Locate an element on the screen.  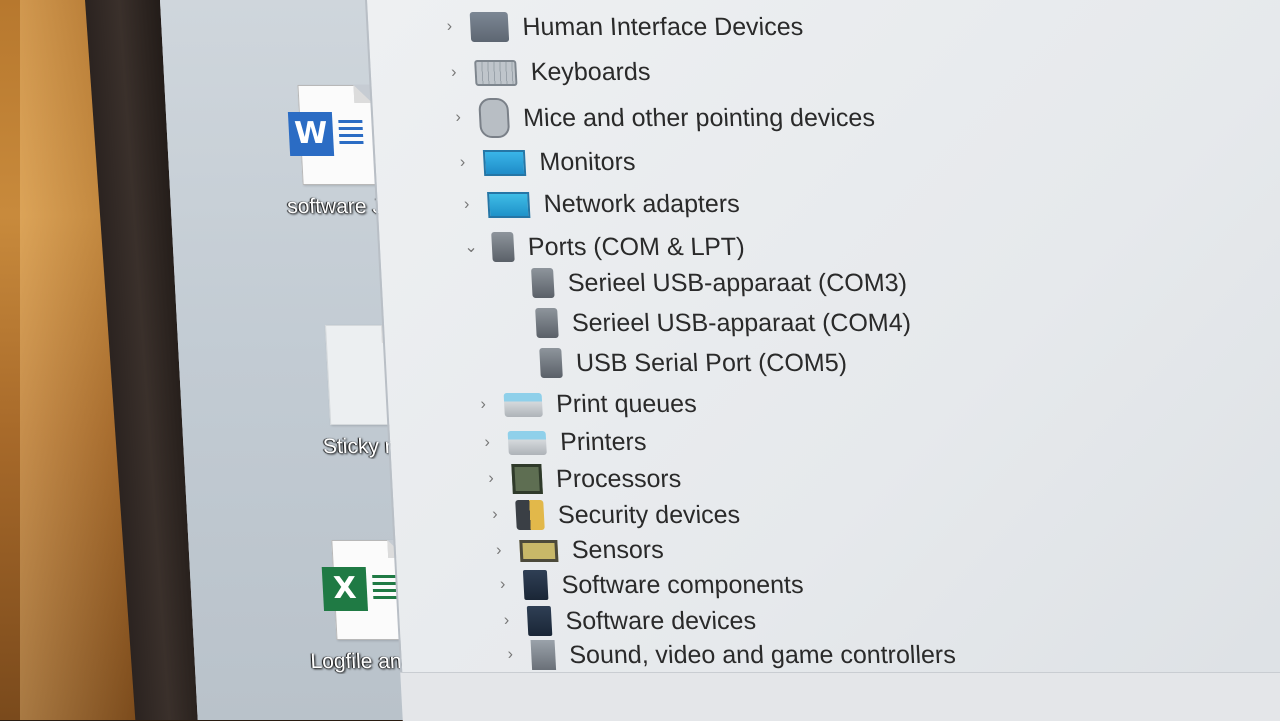
tree-item-human-interface-devices: › Human Interface Devices is located at coordinates (621, 27).